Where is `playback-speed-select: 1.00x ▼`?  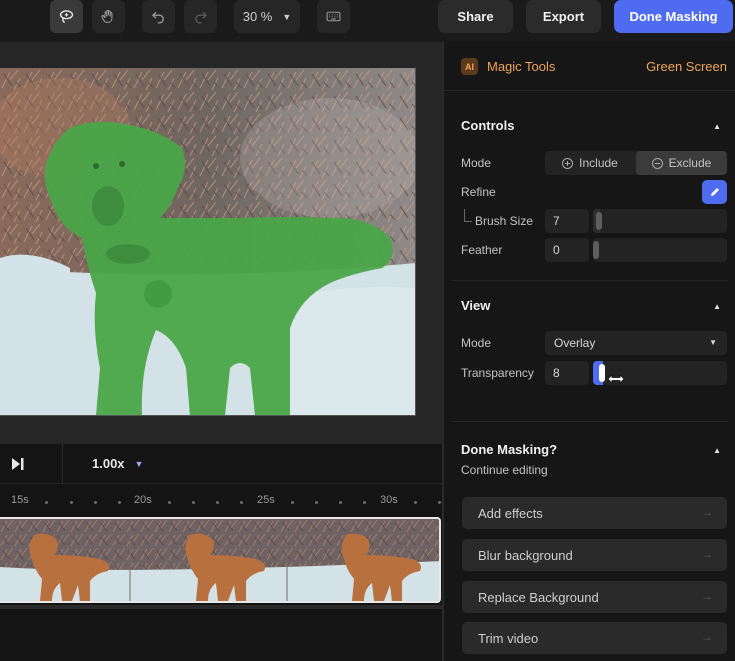
playback-speed-select: 1.00x ▼ is located at coordinates (117, 463).